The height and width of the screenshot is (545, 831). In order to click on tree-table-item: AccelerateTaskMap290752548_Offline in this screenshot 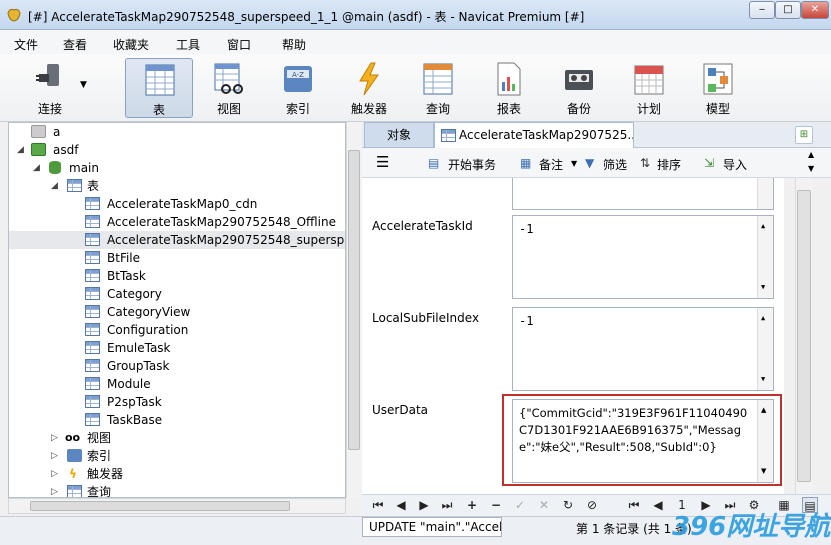, I will do `click(177, 222)`.